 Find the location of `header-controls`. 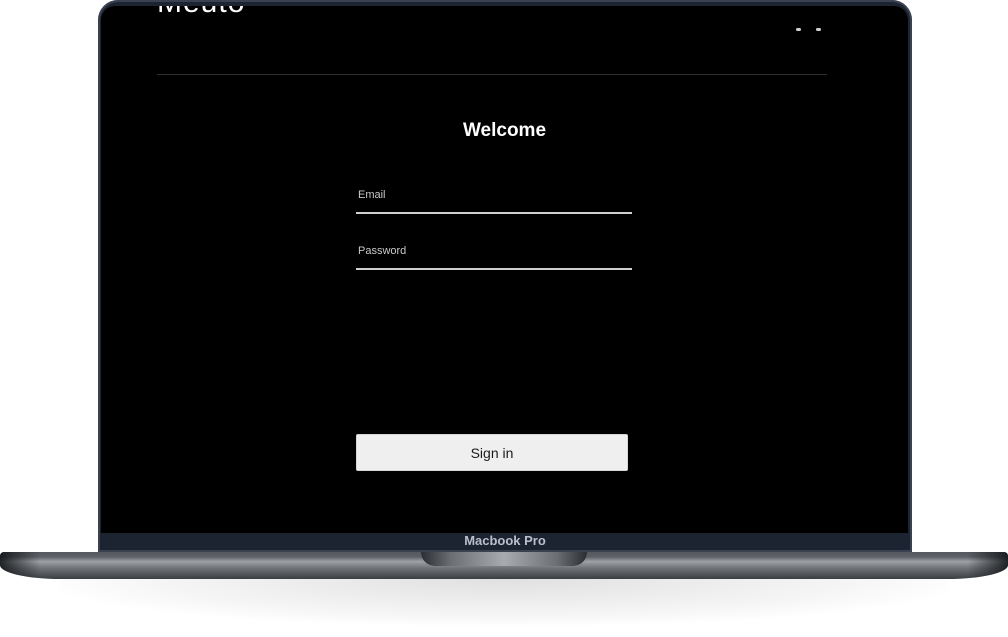

header-controls is located at coordinates (807, 31).